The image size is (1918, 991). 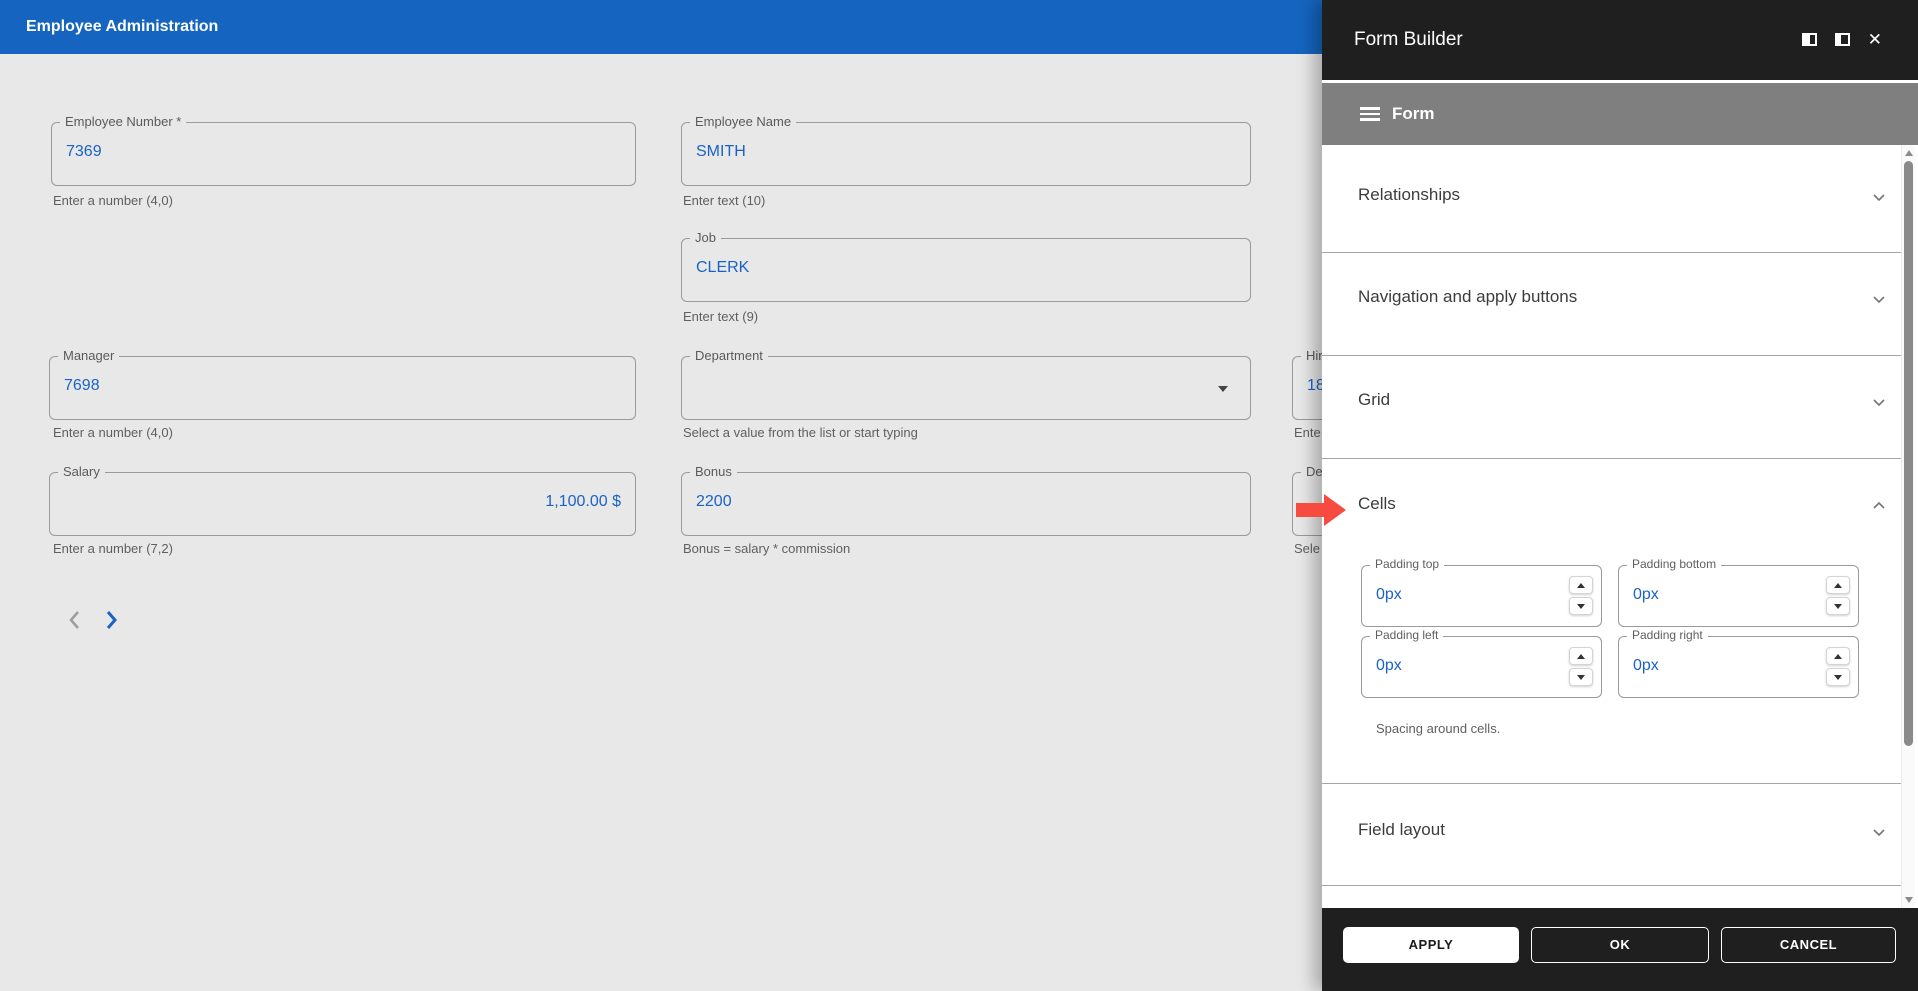 I want to click on chevron-left-icon, so click(x=74, y=620).